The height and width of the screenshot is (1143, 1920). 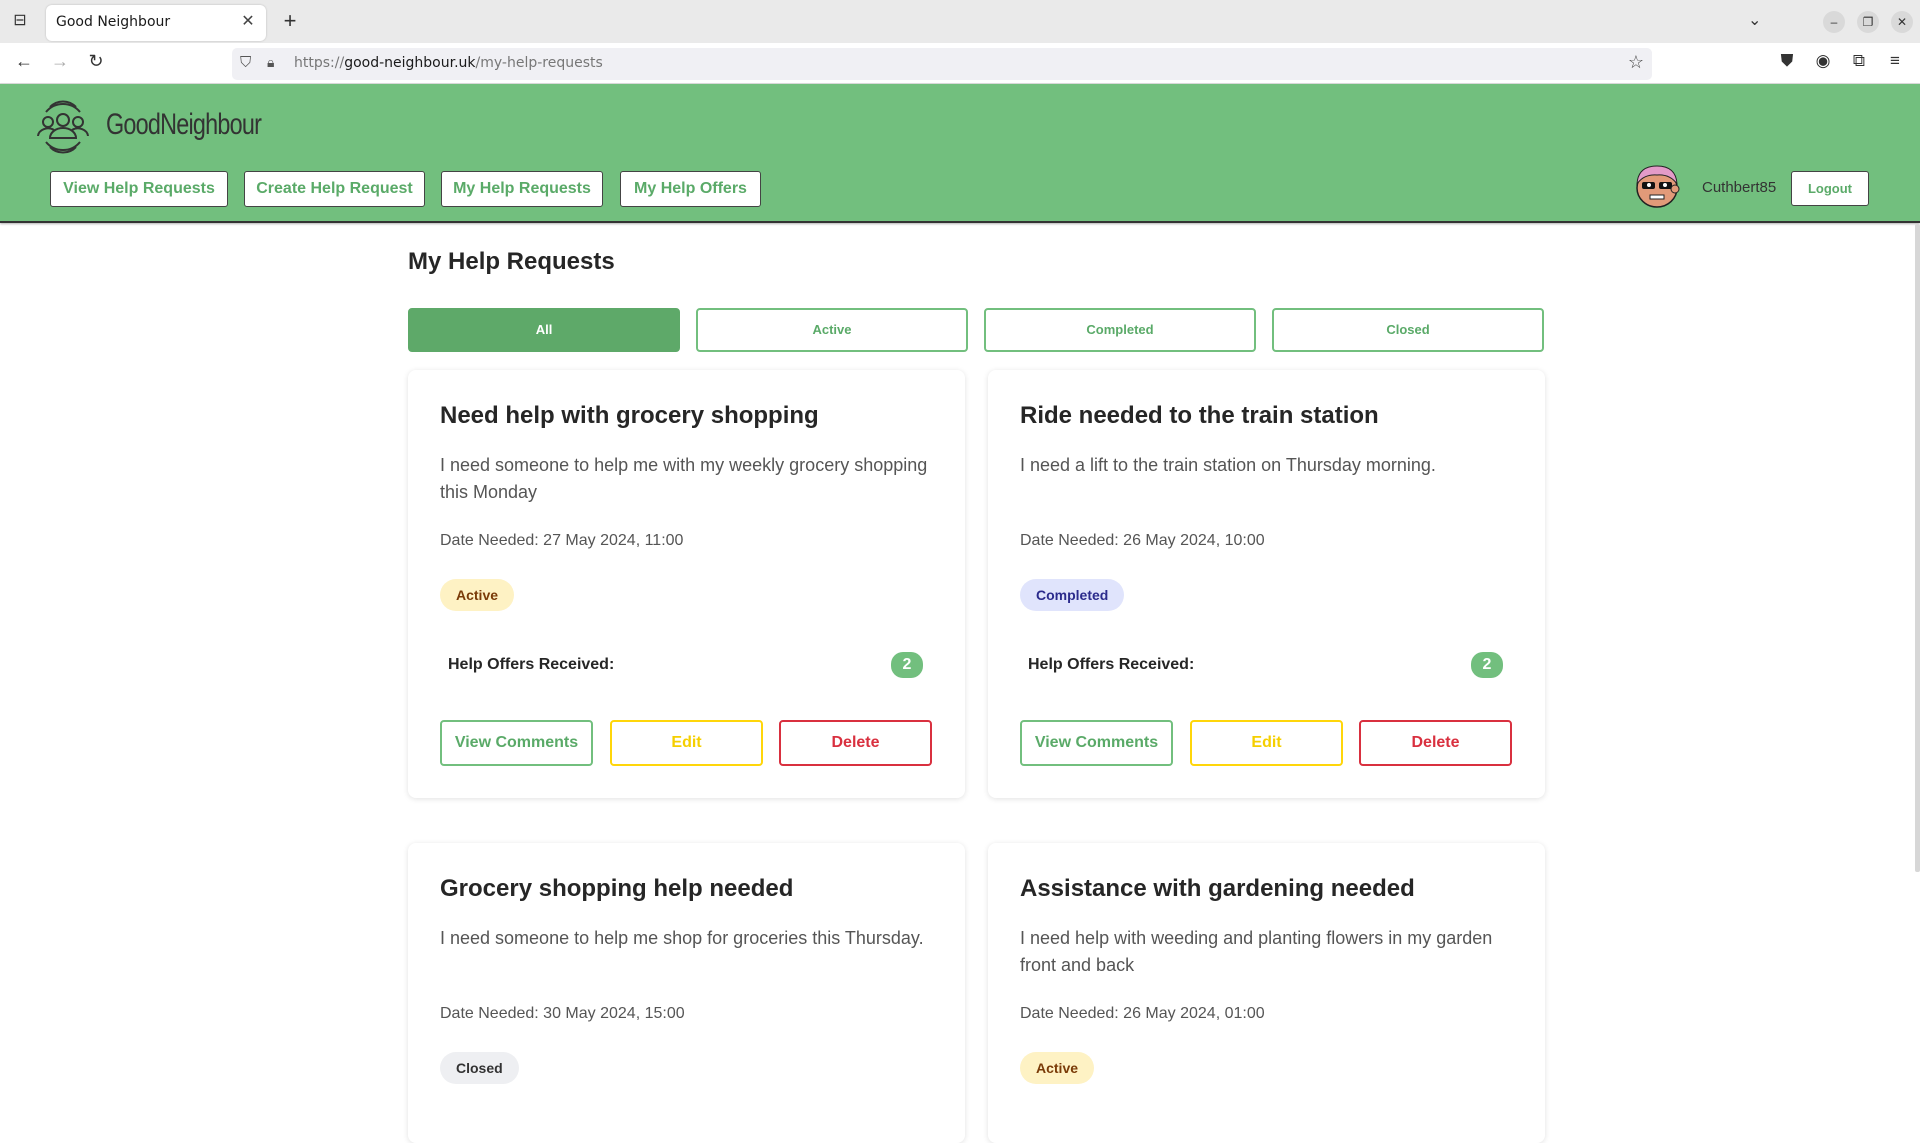 I want to click on close-tab-icon: ✕, so click(x=248, y=21).